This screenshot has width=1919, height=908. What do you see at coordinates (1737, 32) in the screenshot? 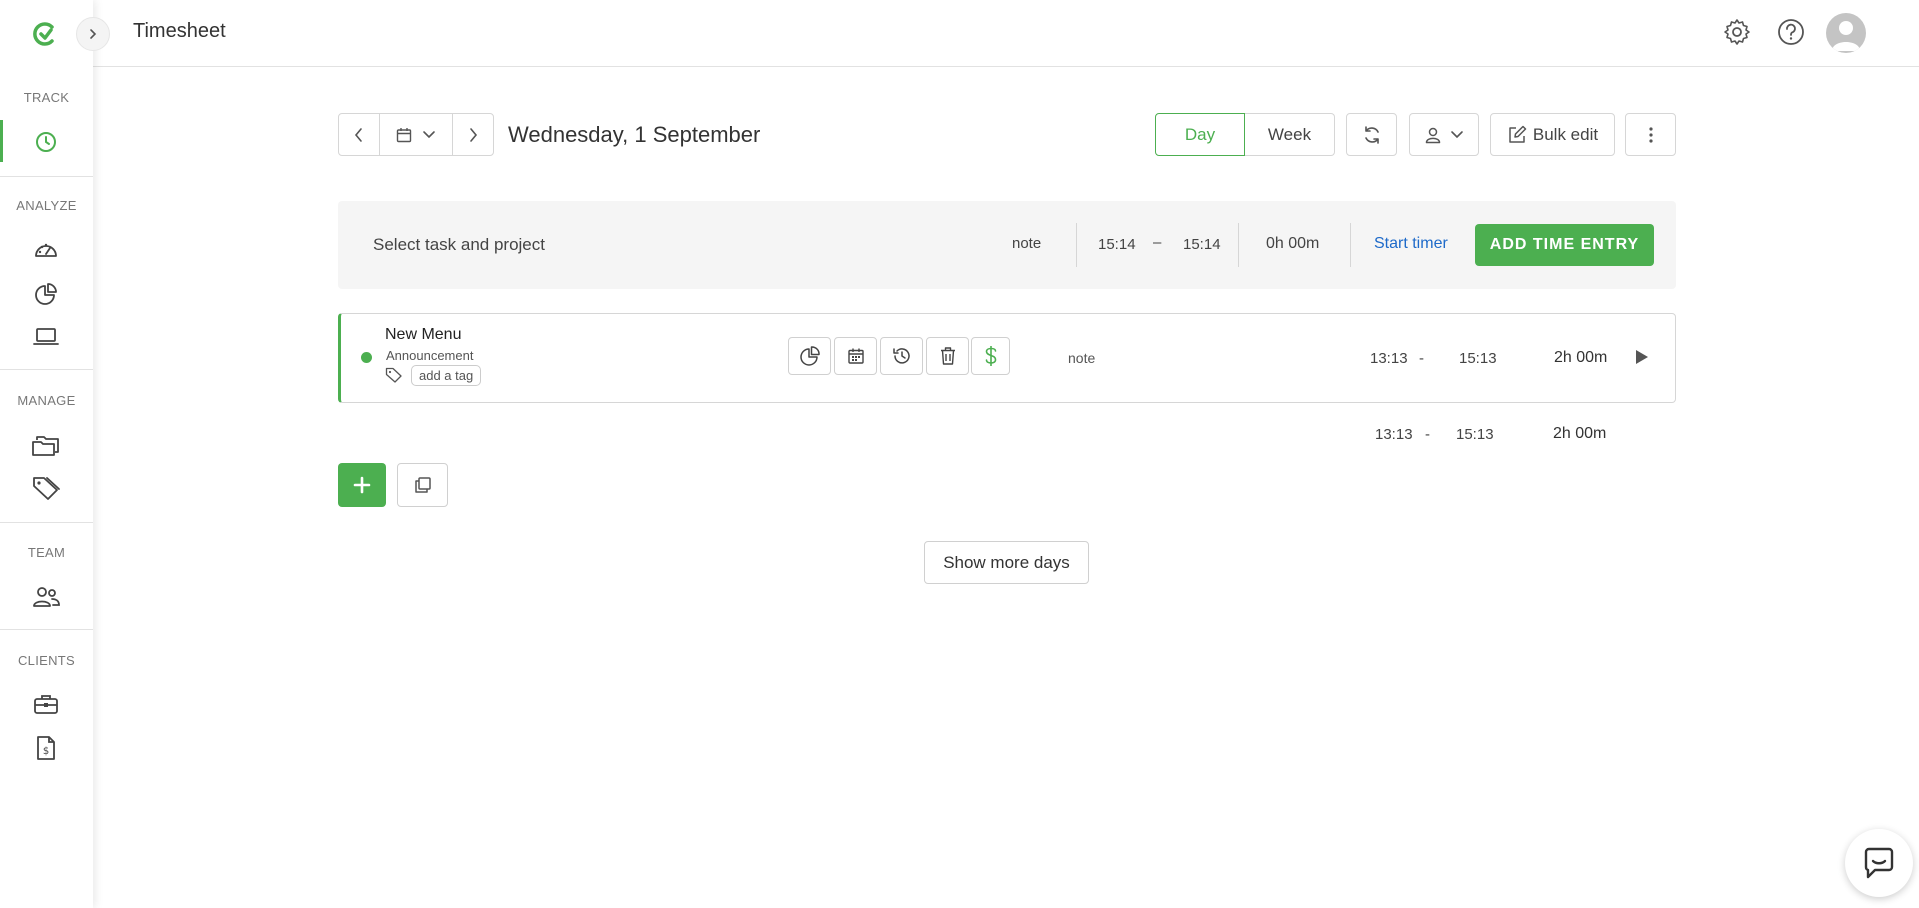
I see `settings-gear-icon` at bounding box center [1737, 32].